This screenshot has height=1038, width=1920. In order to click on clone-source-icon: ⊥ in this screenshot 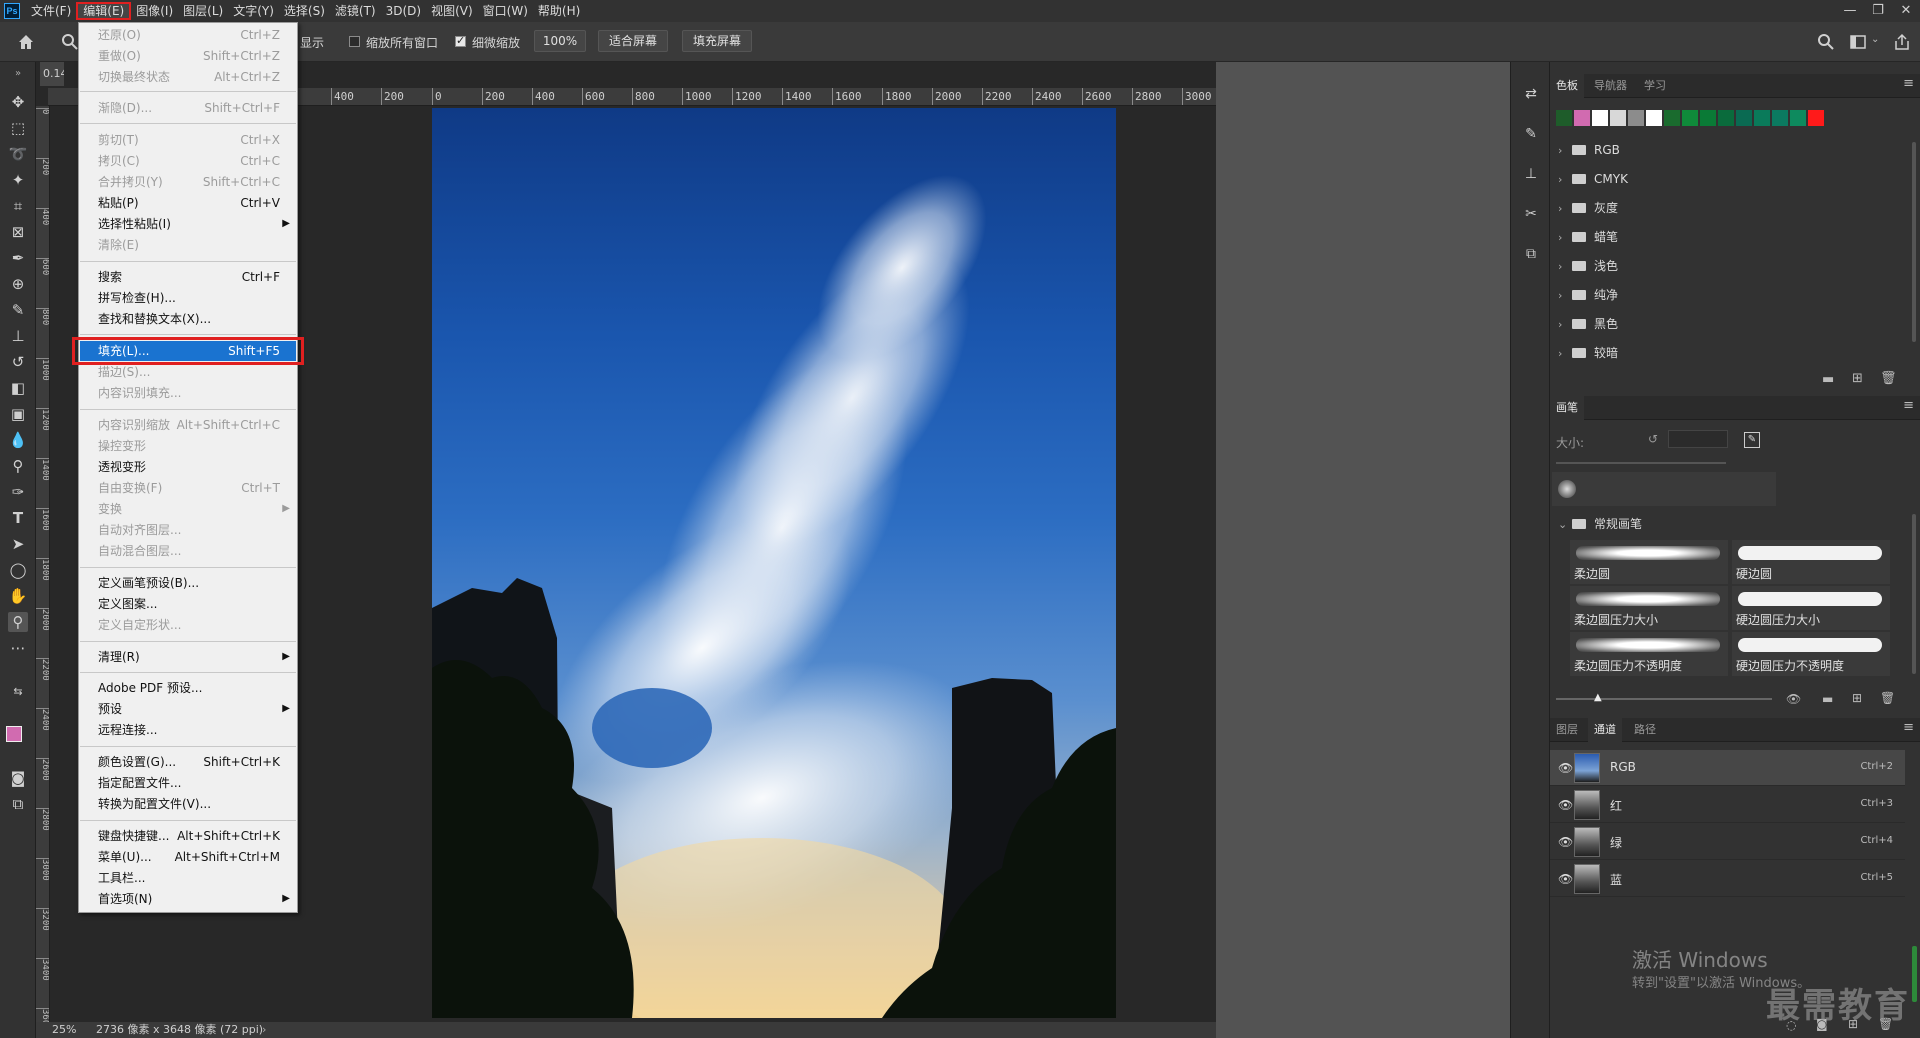, I will do `click(1531, 174)`.